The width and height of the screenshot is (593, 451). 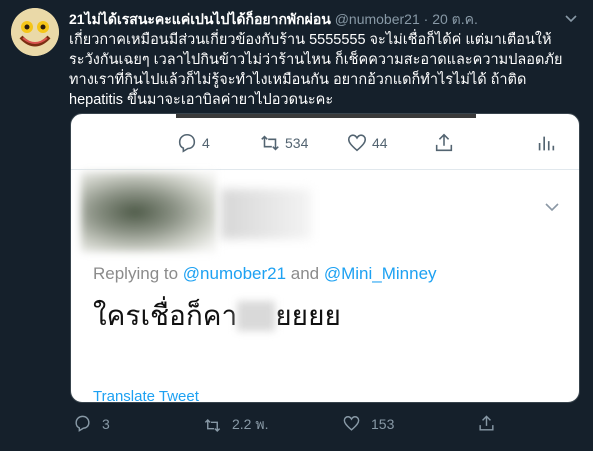 What do you see at coordinates (305, 273) in the screenshot?
I see `and-word: and` at bounding box center [305, 273].